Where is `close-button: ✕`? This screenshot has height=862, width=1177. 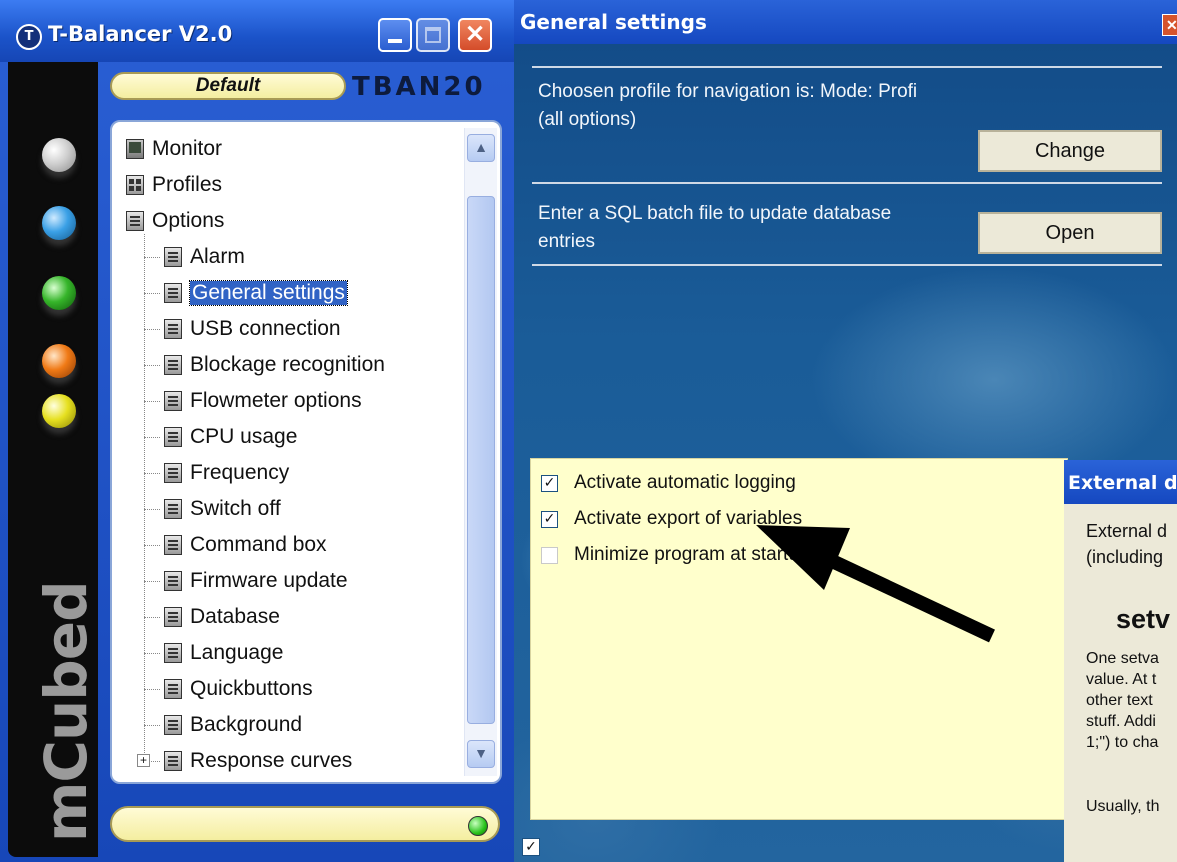 close-button: ✕ is located at coordinates (475, 35).